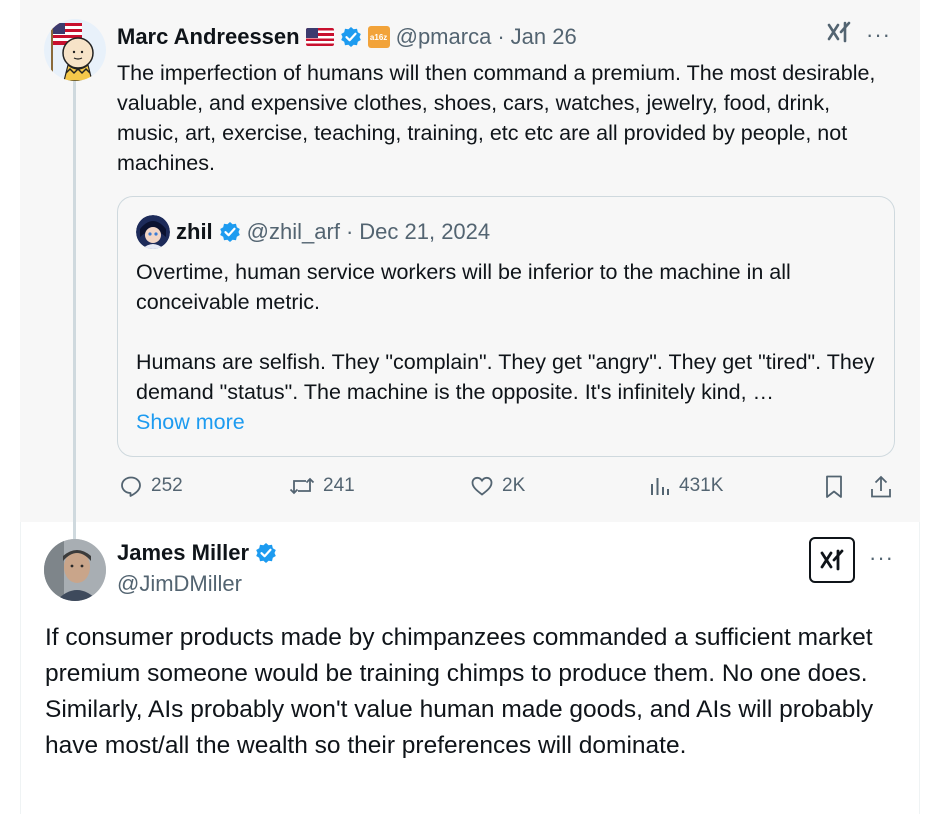  Describe the element at coordinates (497, 486) in the screenshot. I see `like-button: 2K` at that location.